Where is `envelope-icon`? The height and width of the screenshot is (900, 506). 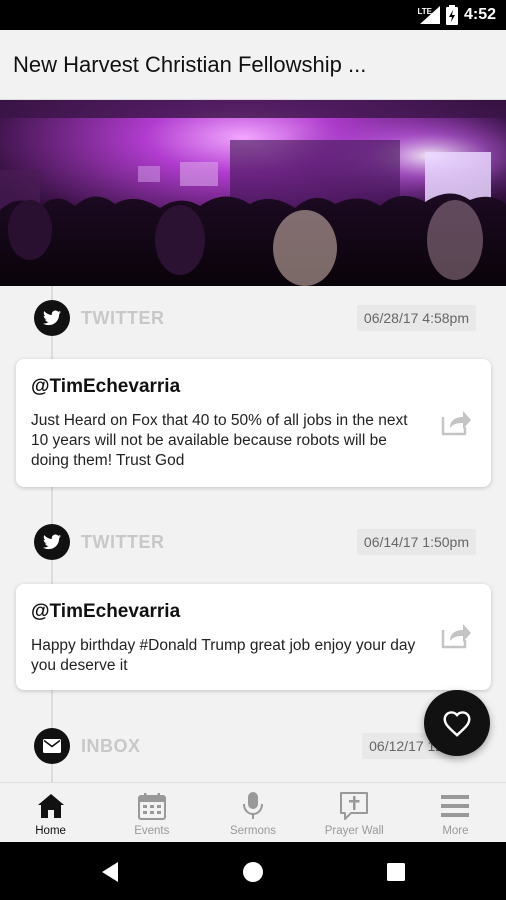 envelope-icon is located at coordinates (52, 746).